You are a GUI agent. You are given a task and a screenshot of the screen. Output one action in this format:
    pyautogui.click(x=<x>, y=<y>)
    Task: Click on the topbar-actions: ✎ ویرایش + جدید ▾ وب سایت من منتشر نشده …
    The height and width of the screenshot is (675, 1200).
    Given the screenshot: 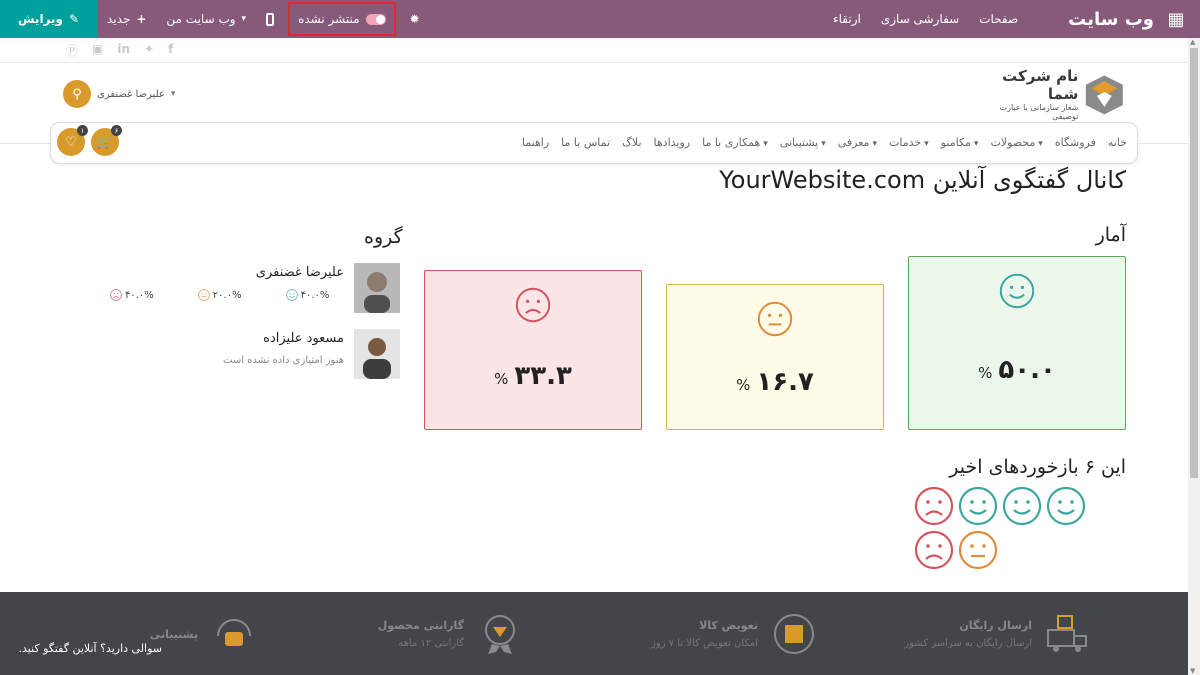 What is the action you would take?
    pyautogui.click(x=215, y=19)
    